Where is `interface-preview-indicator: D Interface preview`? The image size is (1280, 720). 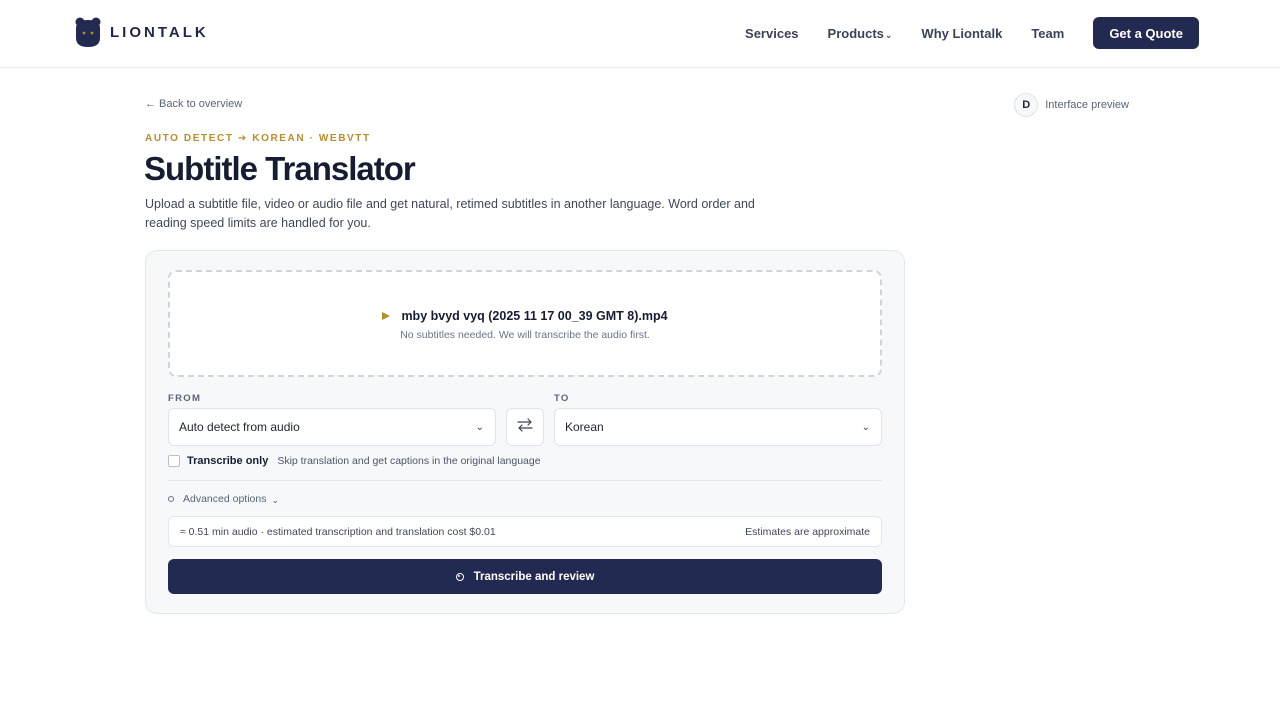
interface-preview-indicator: D Interface preview is located at coordinates (1071, 105).